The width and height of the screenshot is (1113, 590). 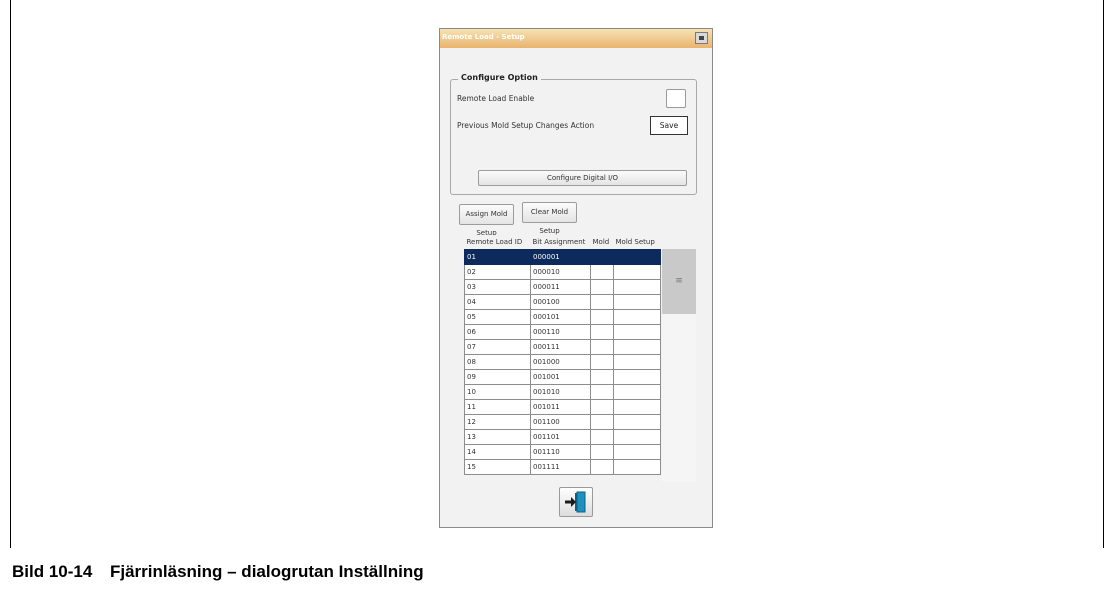 I want to click on dialog-title: Remote Load - Setup, so click(x=483, y=37).